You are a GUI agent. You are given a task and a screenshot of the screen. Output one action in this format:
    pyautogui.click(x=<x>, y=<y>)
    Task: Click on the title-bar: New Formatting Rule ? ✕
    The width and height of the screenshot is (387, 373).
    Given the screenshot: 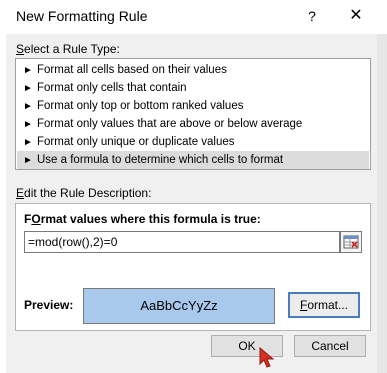 What is the action you would take?
    pyautogui.click(x=193, y=17)
    